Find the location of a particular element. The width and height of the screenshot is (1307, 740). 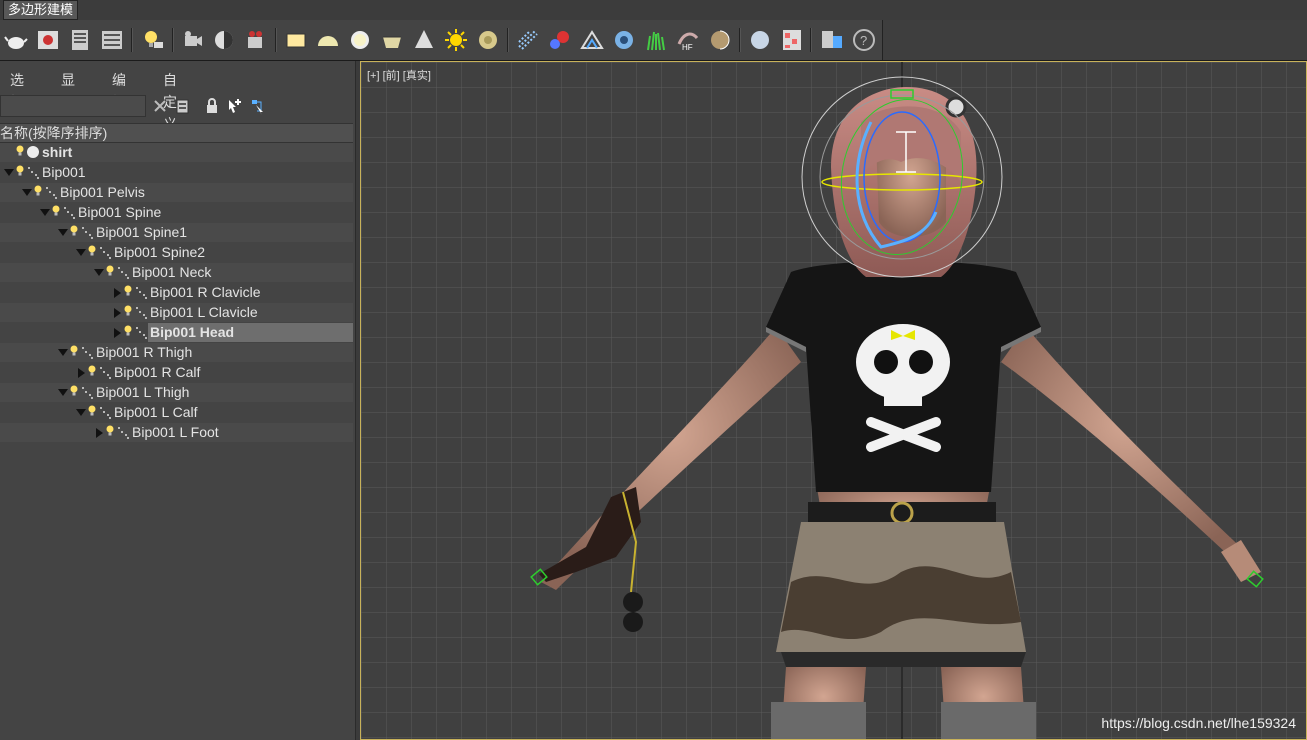

viewport-label: [+] [前] [真实] is located at coordinates (399, 75).